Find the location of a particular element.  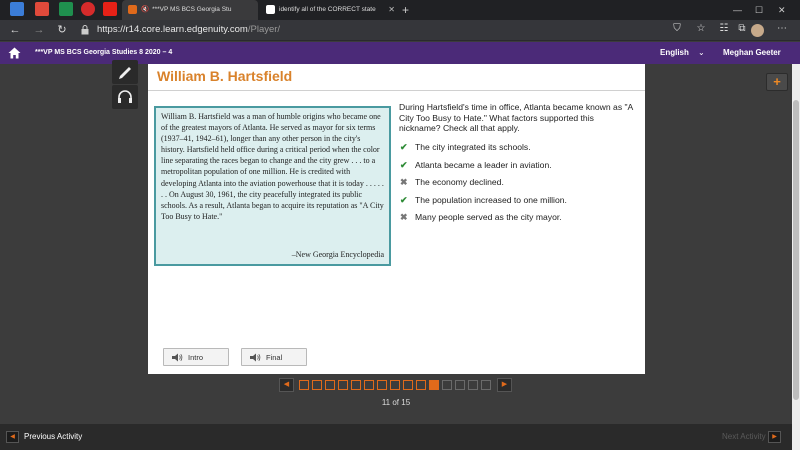

home-icon is located at coordinates (14, 53).